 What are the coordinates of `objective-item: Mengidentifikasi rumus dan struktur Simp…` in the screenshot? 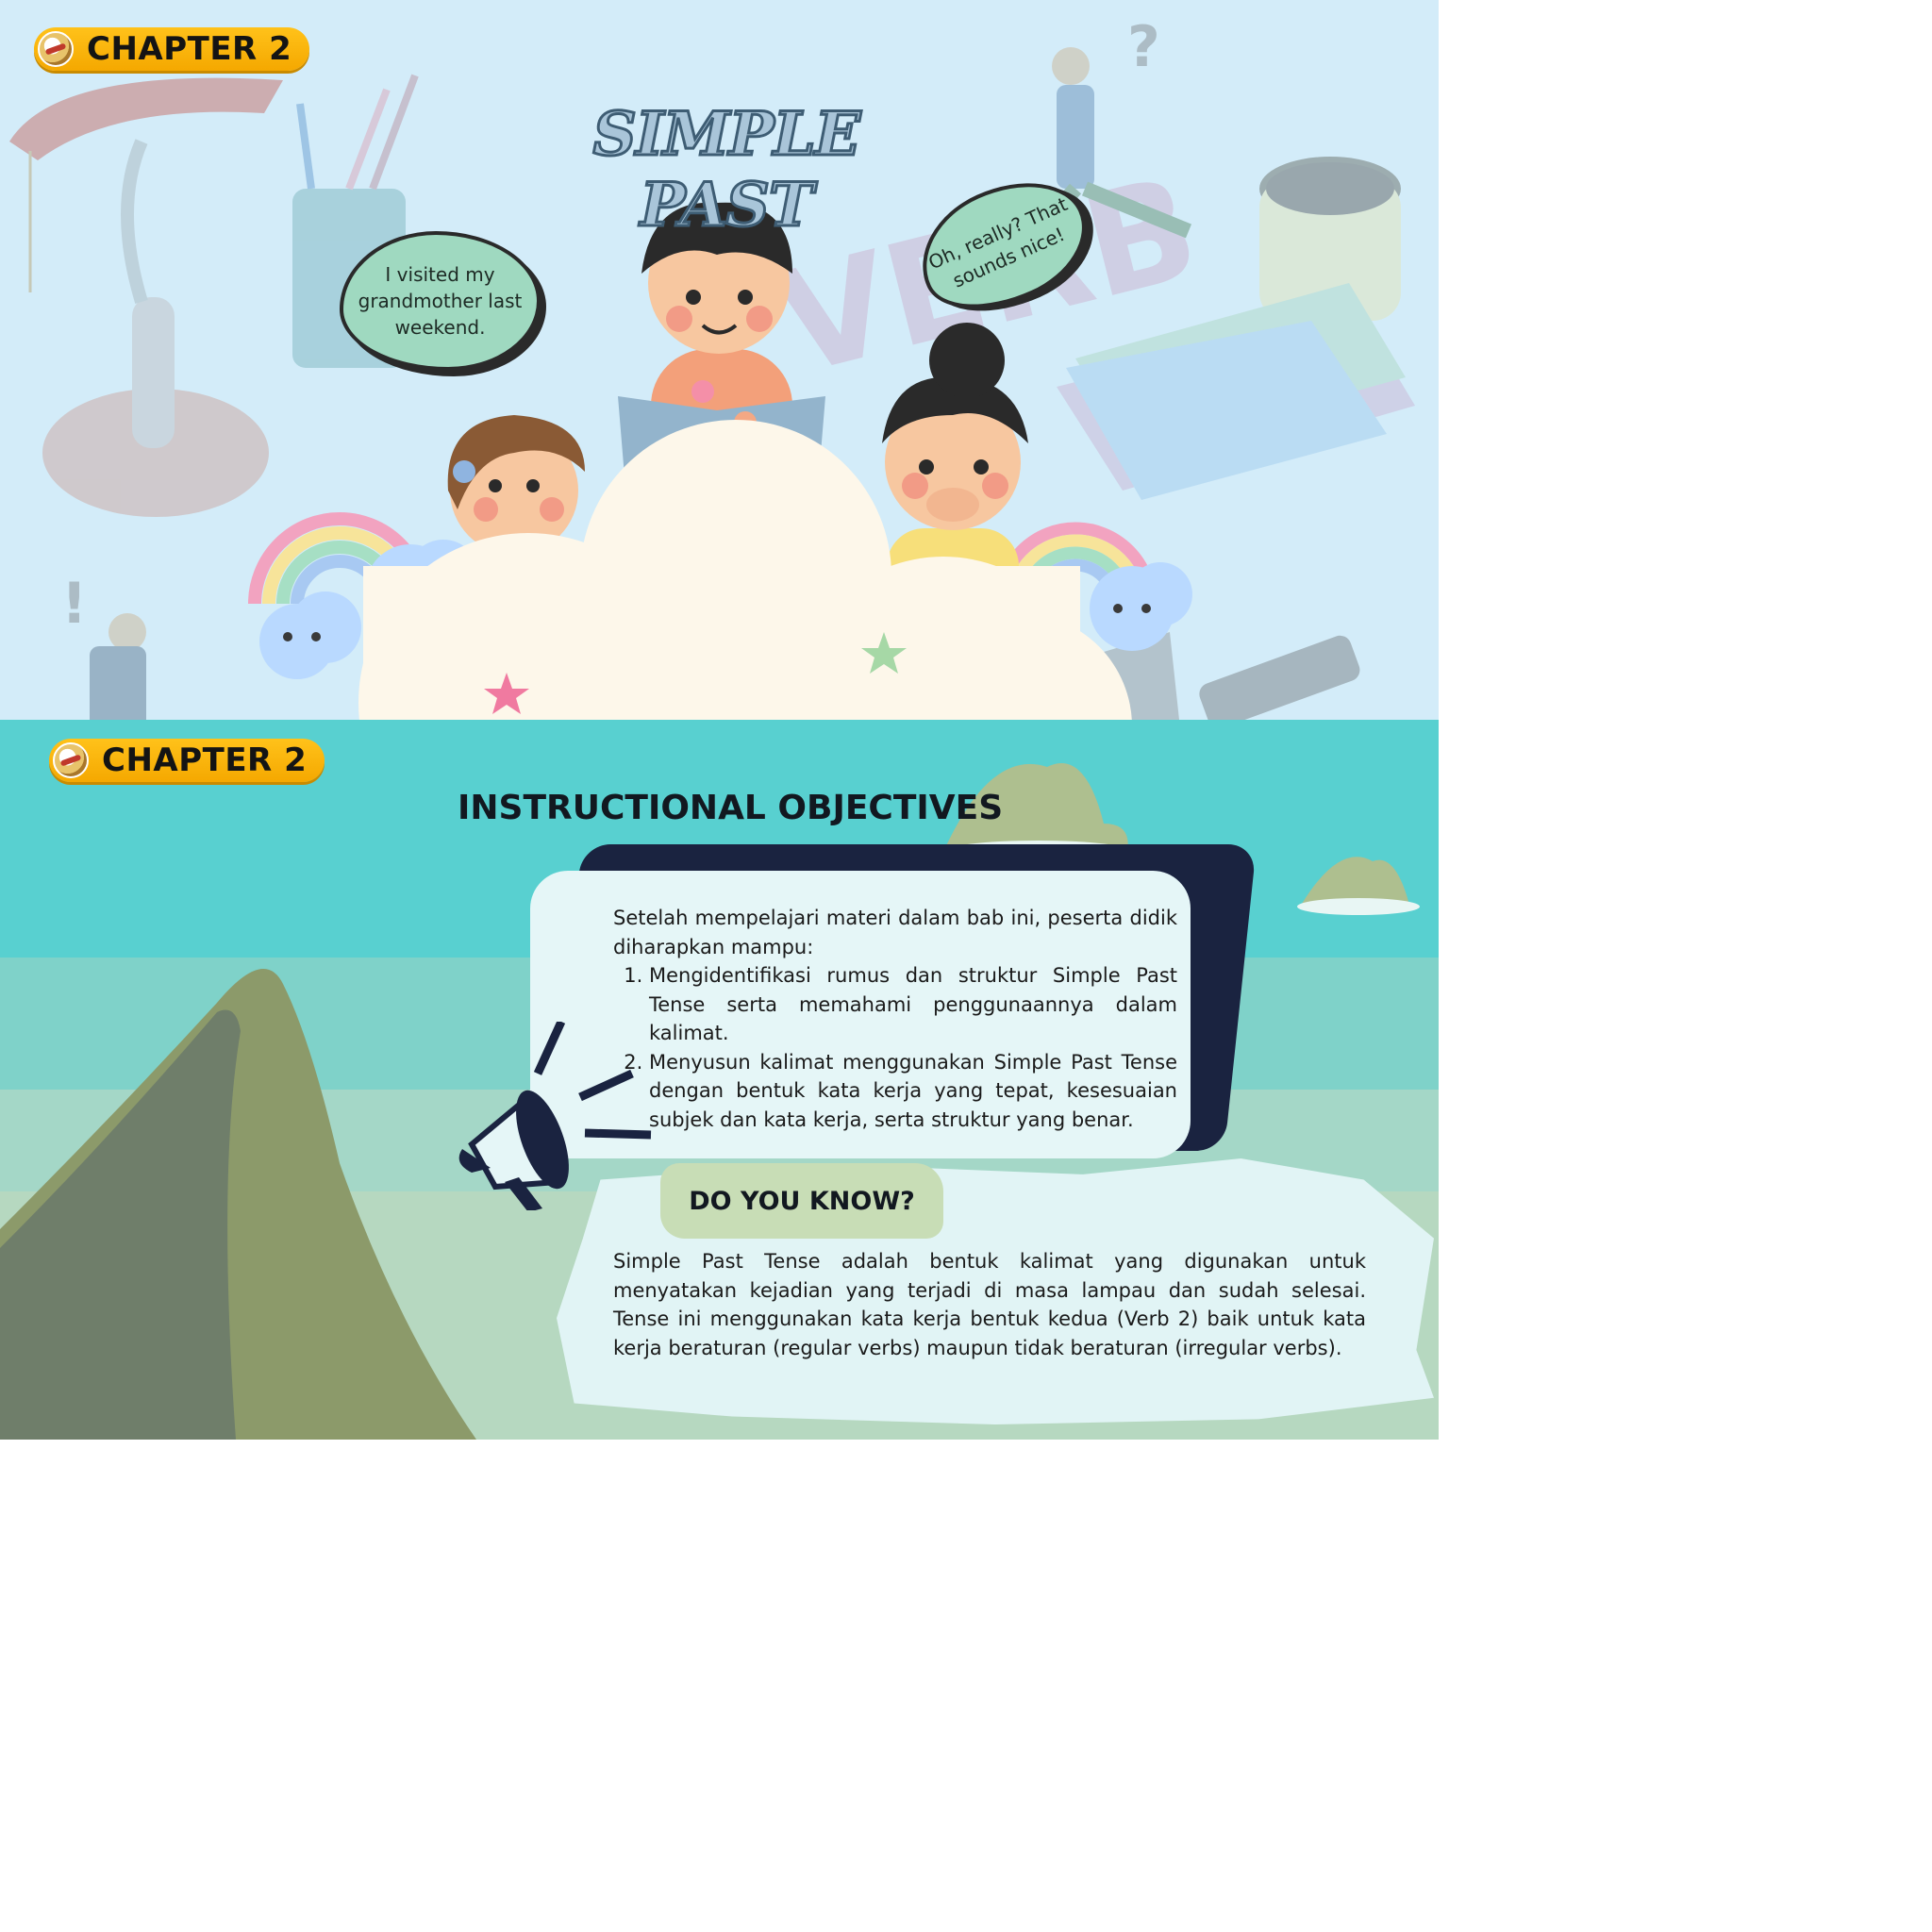 It's located at (913, 1005).